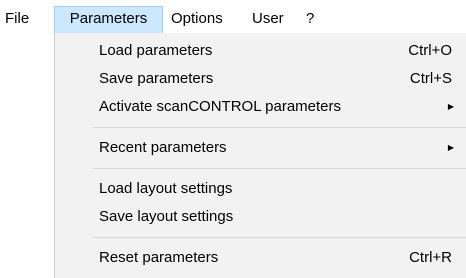 The image size is (466, 278). I want to click on menu-item-shortcut: Ctrl+O, so click(430, 50).